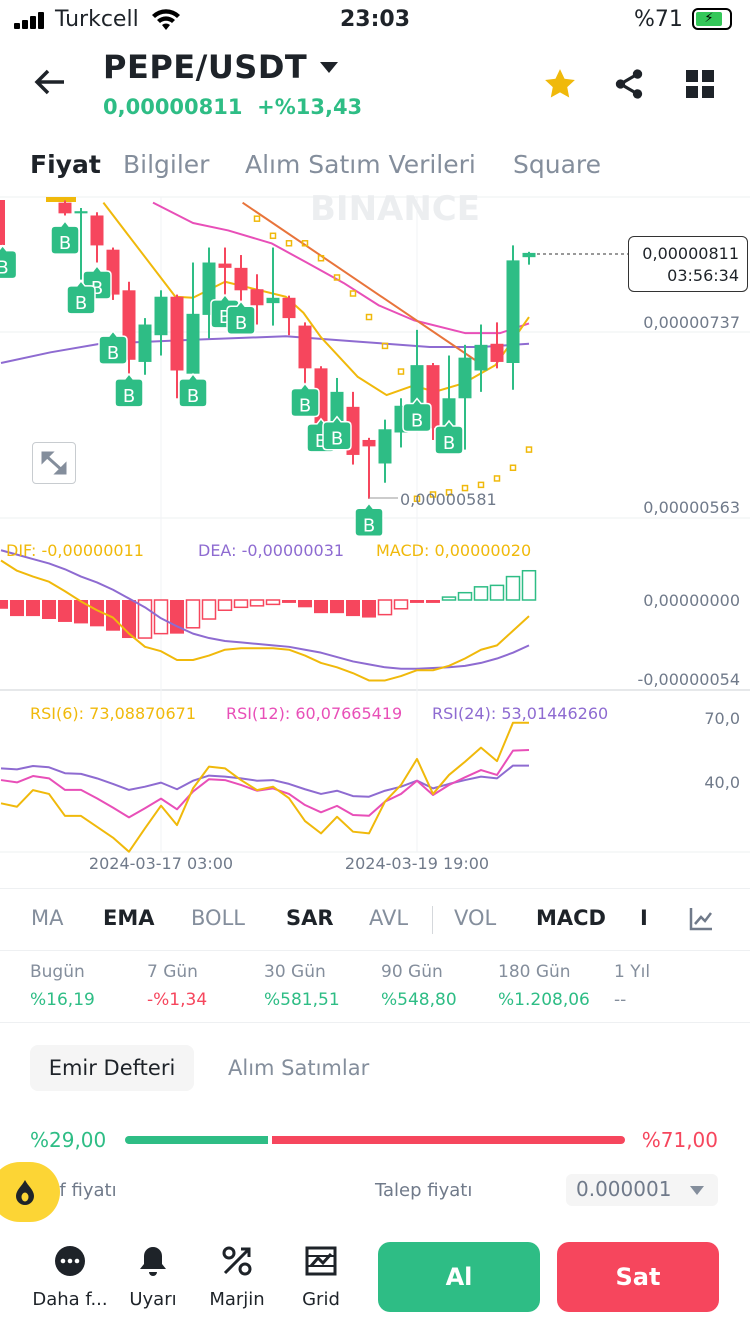 The height and width of the screenshot is (1334, 750). Describe the element at coordinates (700, 84) in the screenshot. I see `layout-grid-icon` at that location.